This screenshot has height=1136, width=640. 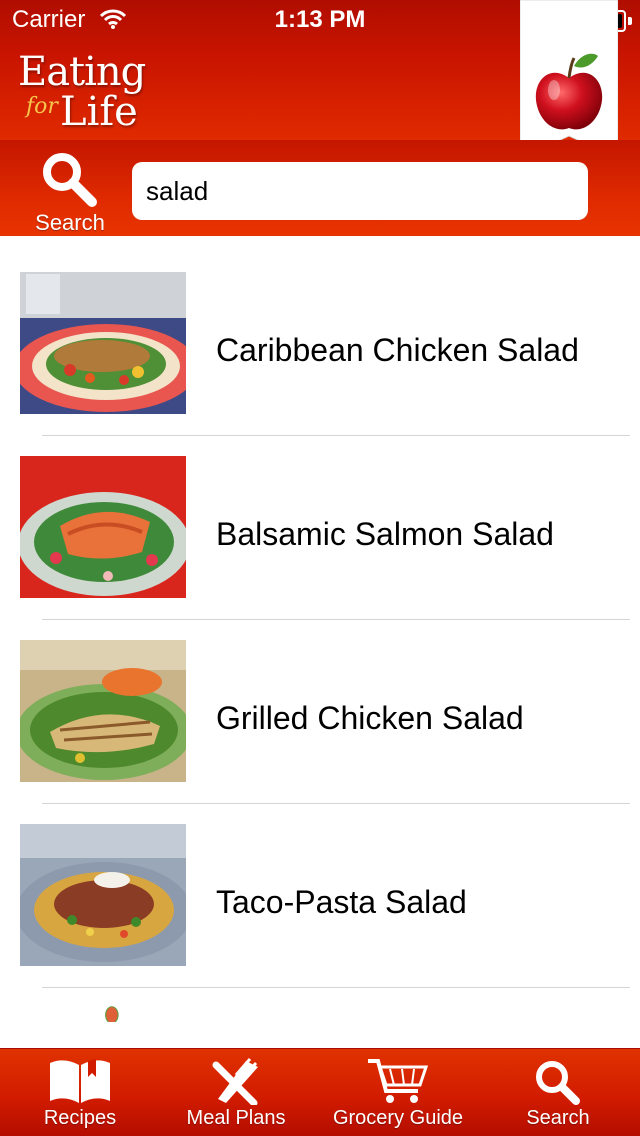 I want to click on recipe-title: Grilled Chicken Salad, so click(x=370, y=718).